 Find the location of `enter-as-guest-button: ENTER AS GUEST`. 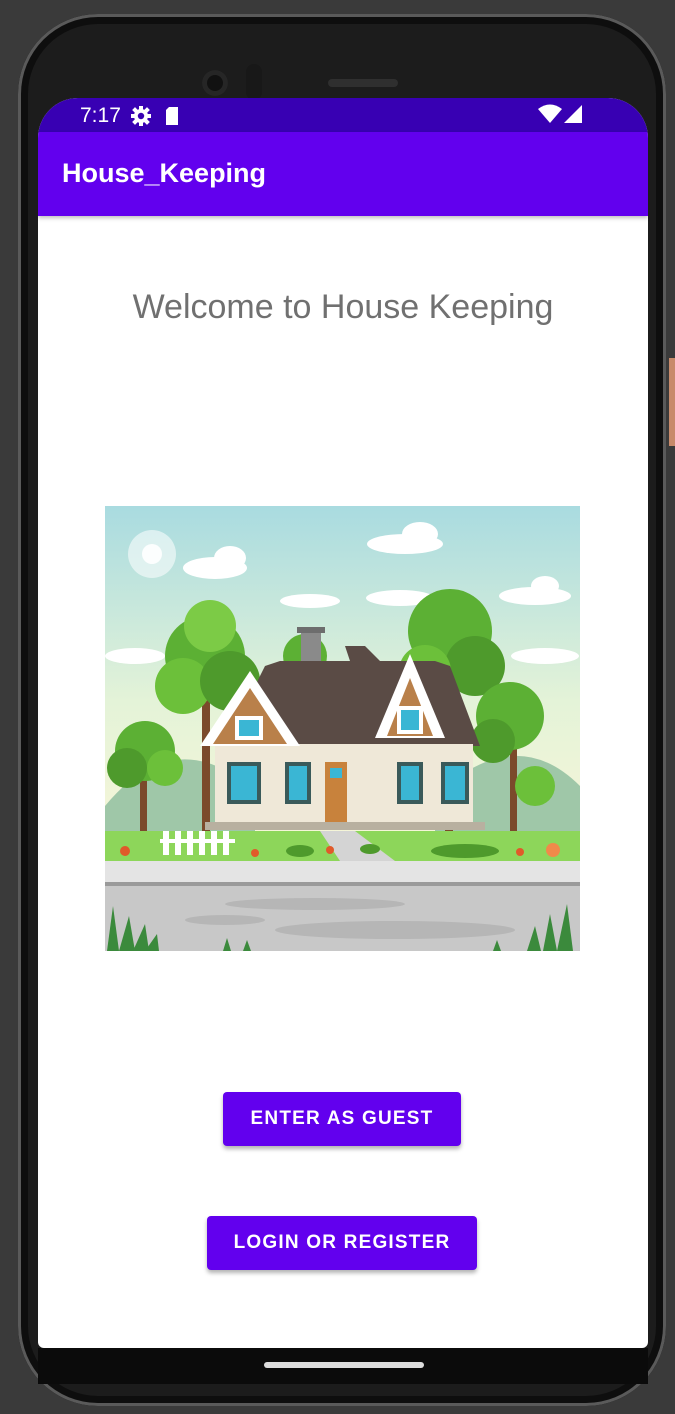

enter-as-guest-button: ENTER AS GUEST is located at coordinates (342, 1119).